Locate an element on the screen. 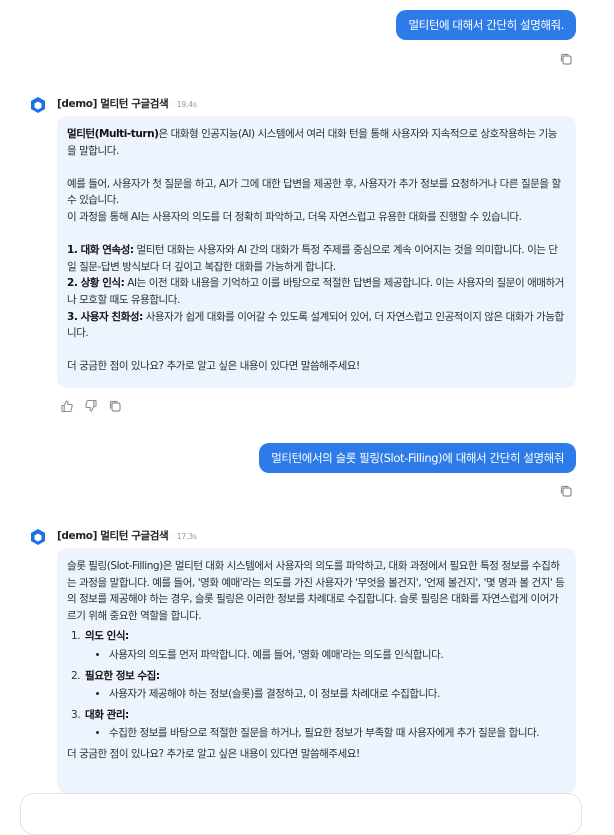 The image size is (614, 835). user-message-text: 멀티턴에 대해서 간단히 설명해줘. is located at coordinates (486, 25).